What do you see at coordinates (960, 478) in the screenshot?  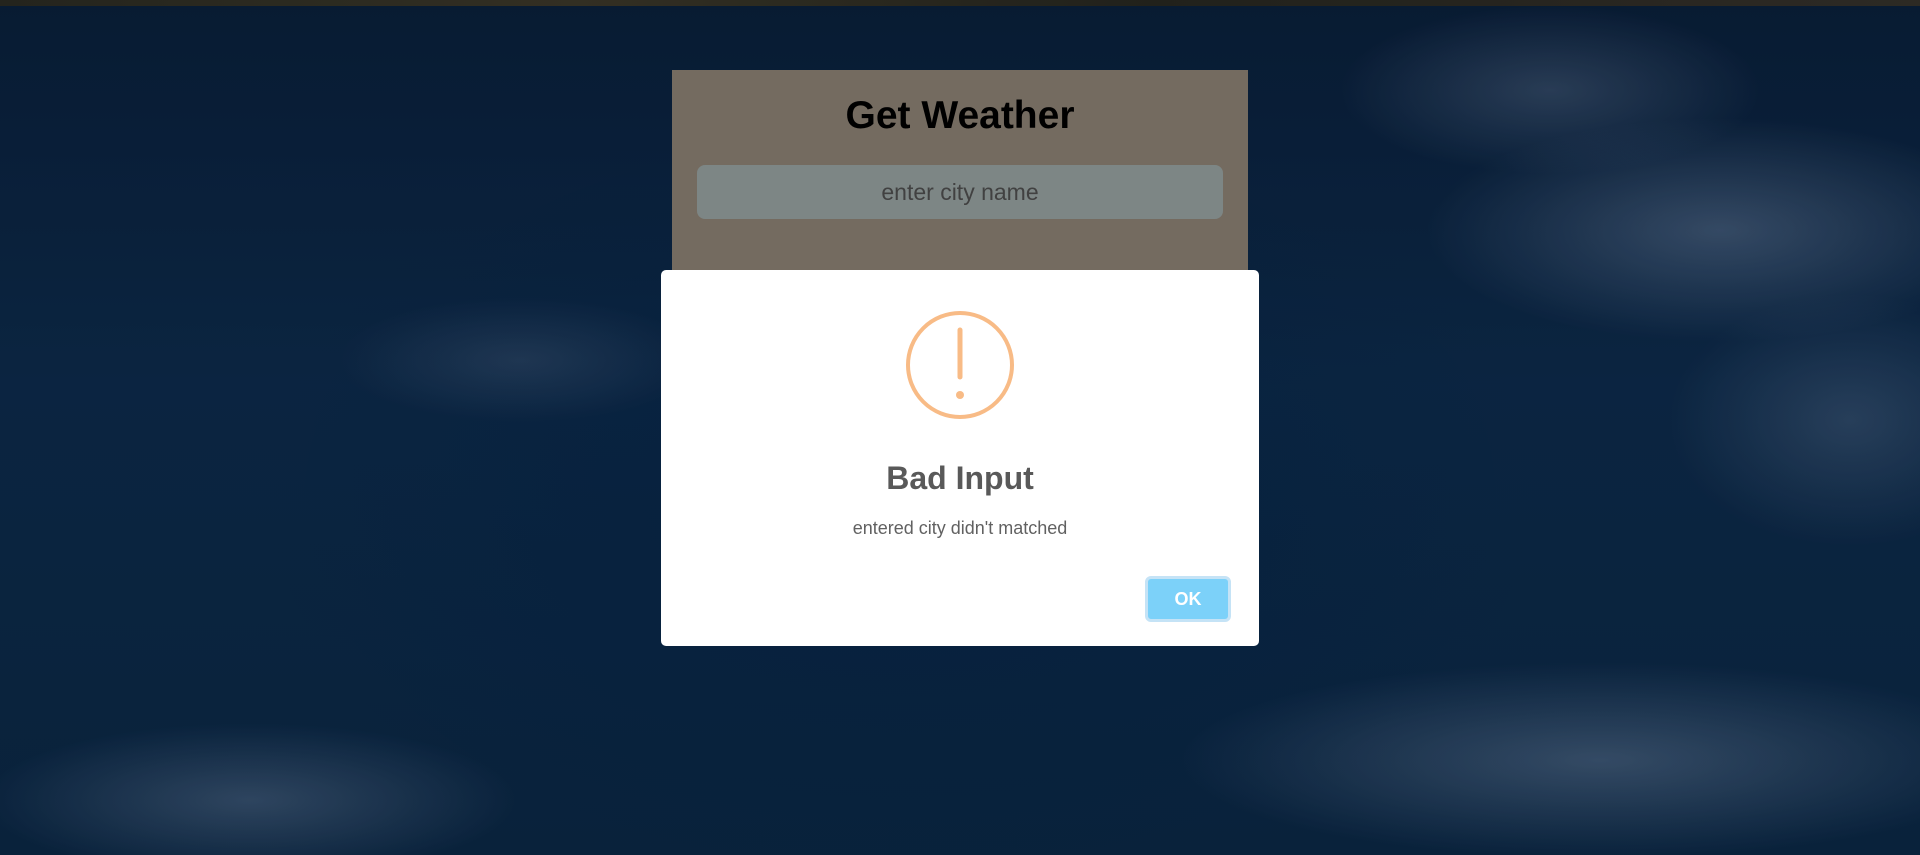 I see `alert-title: Bad Input` at bounding box center [960, 478].